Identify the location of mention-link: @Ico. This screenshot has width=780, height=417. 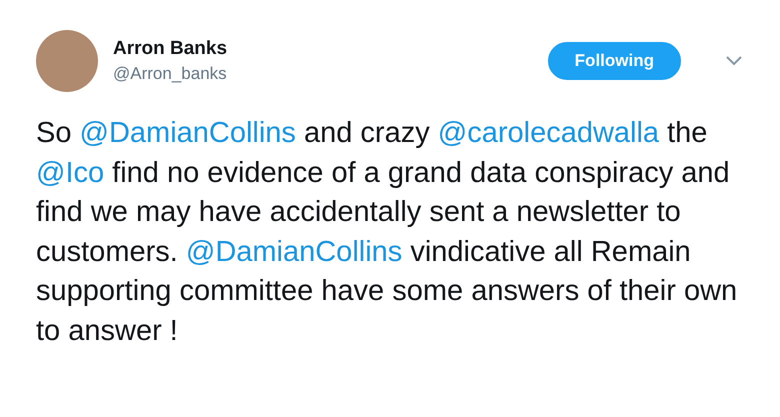
(70, 172).